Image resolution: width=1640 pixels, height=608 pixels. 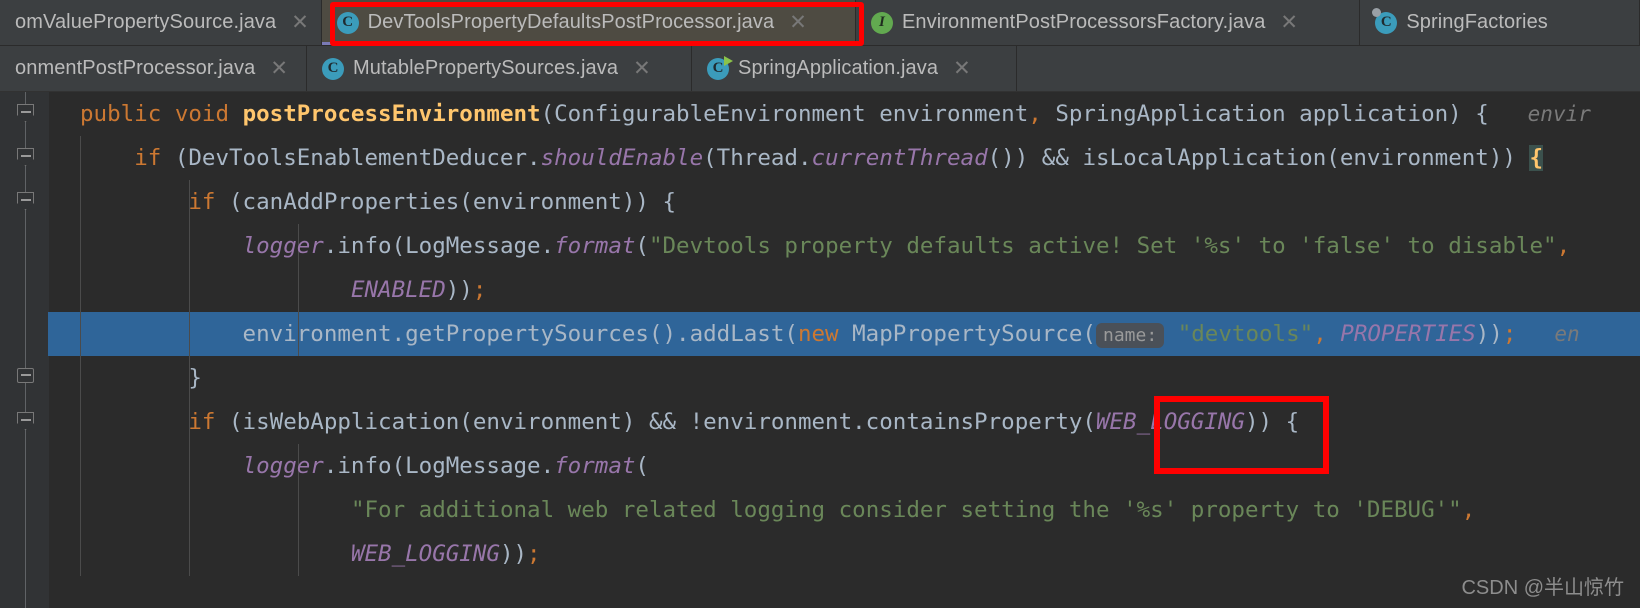 I want to click on code-line: WEB_LOGGING));, so click(x=844, y=554).